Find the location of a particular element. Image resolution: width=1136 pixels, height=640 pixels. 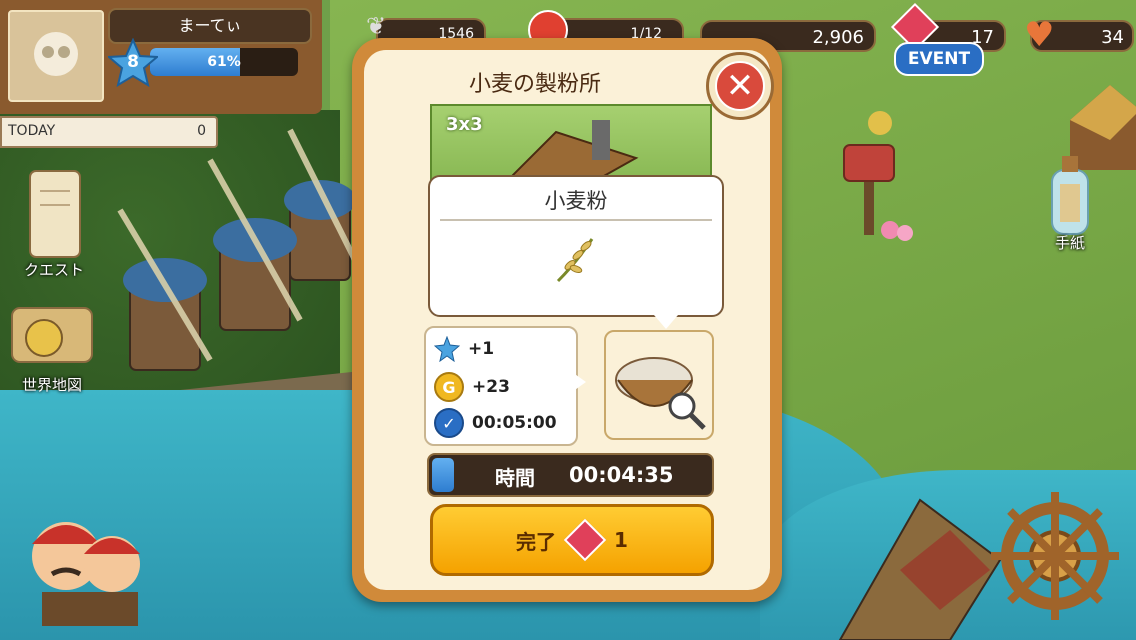

close-icon: ✕ is located at coordinates (740, 86).